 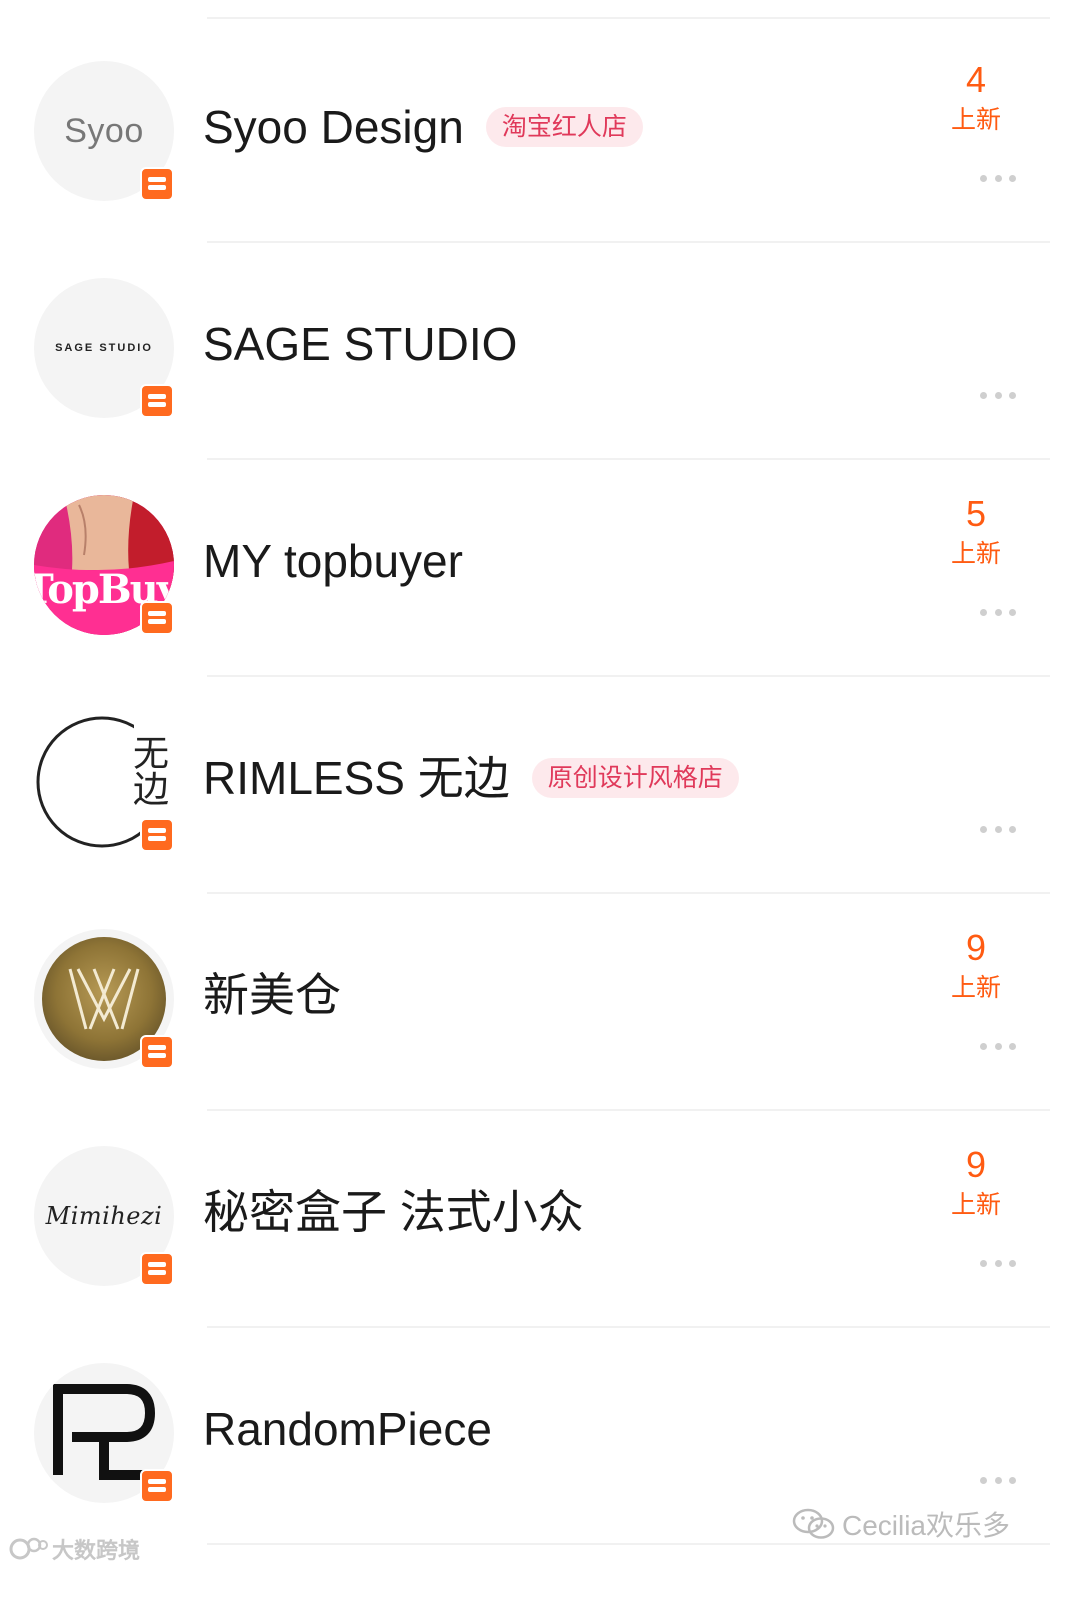 I want to click on shop-name: MY topbuyer, so click(x=333, y=561).